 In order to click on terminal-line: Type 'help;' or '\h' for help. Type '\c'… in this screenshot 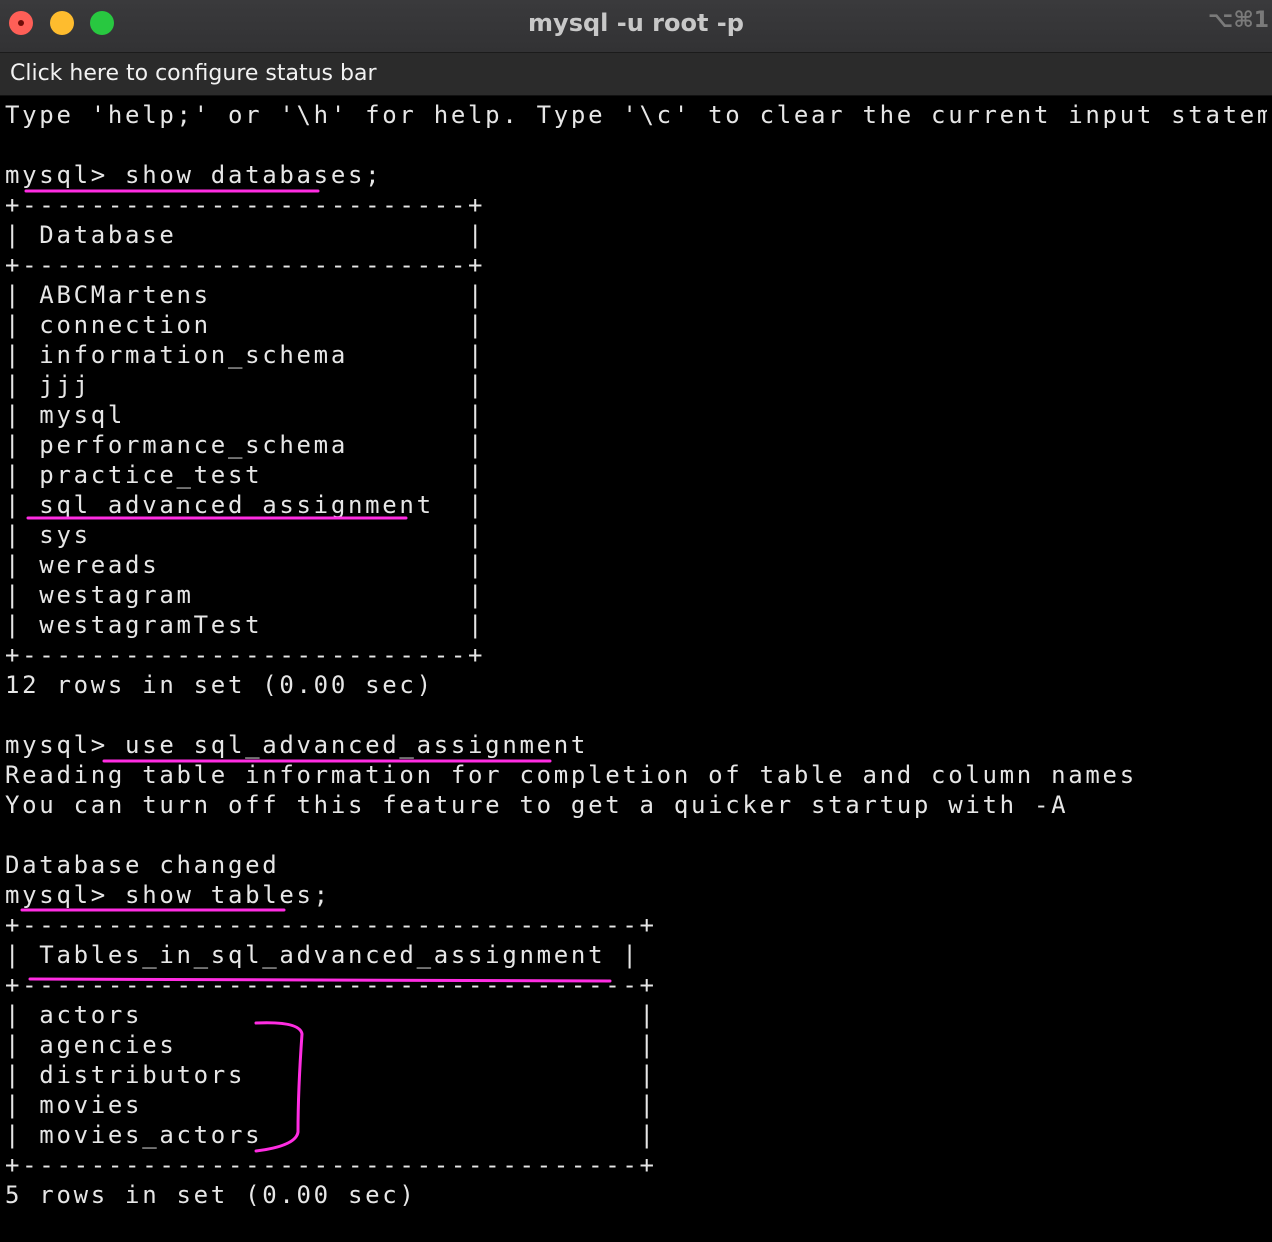, I will do `click(636, 115)`.